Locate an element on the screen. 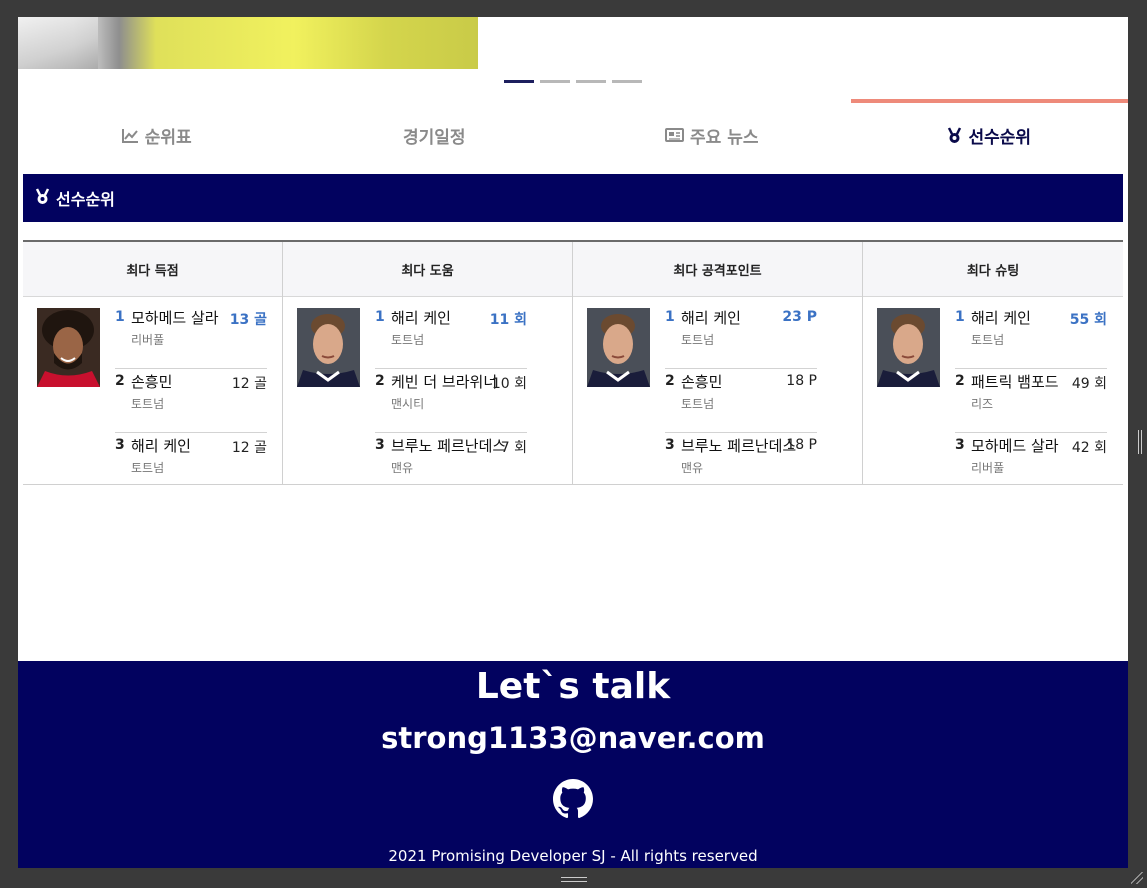  list-item: 1 해리 케인 토트넘 55 회 is located at coordinates (1031, 337).